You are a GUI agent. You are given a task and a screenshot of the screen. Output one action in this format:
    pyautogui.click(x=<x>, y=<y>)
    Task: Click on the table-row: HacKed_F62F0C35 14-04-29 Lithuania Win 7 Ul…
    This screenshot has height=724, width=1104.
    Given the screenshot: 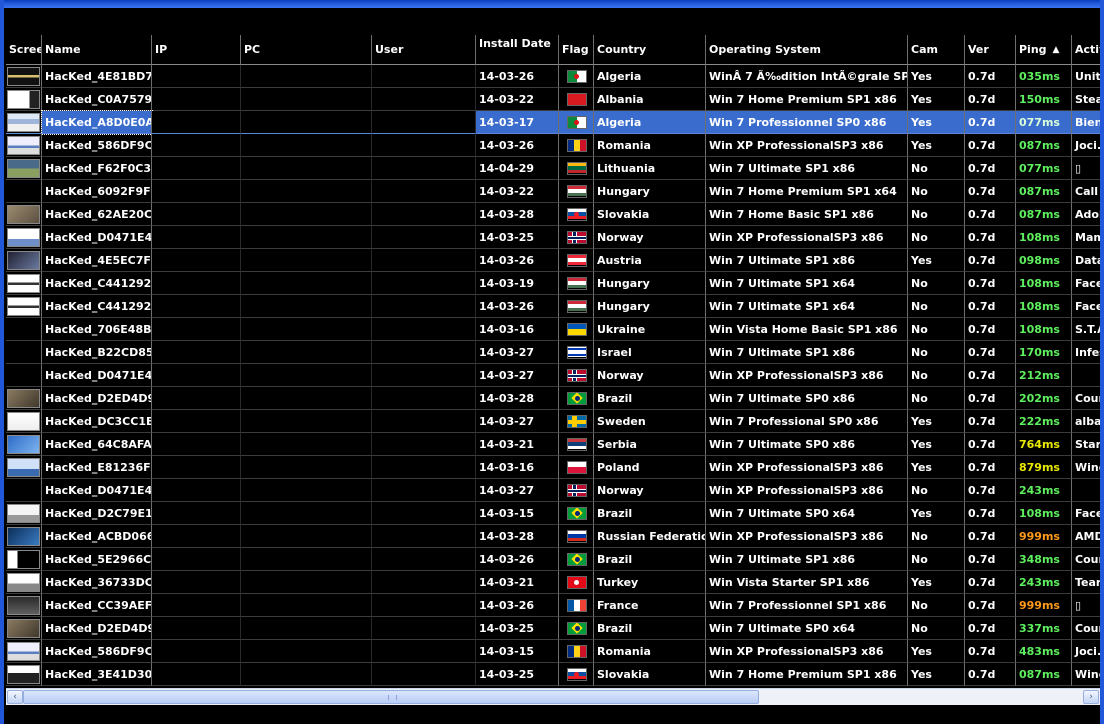 What is the action you would take?
    pyautogui.click(x=553, y=168)
    